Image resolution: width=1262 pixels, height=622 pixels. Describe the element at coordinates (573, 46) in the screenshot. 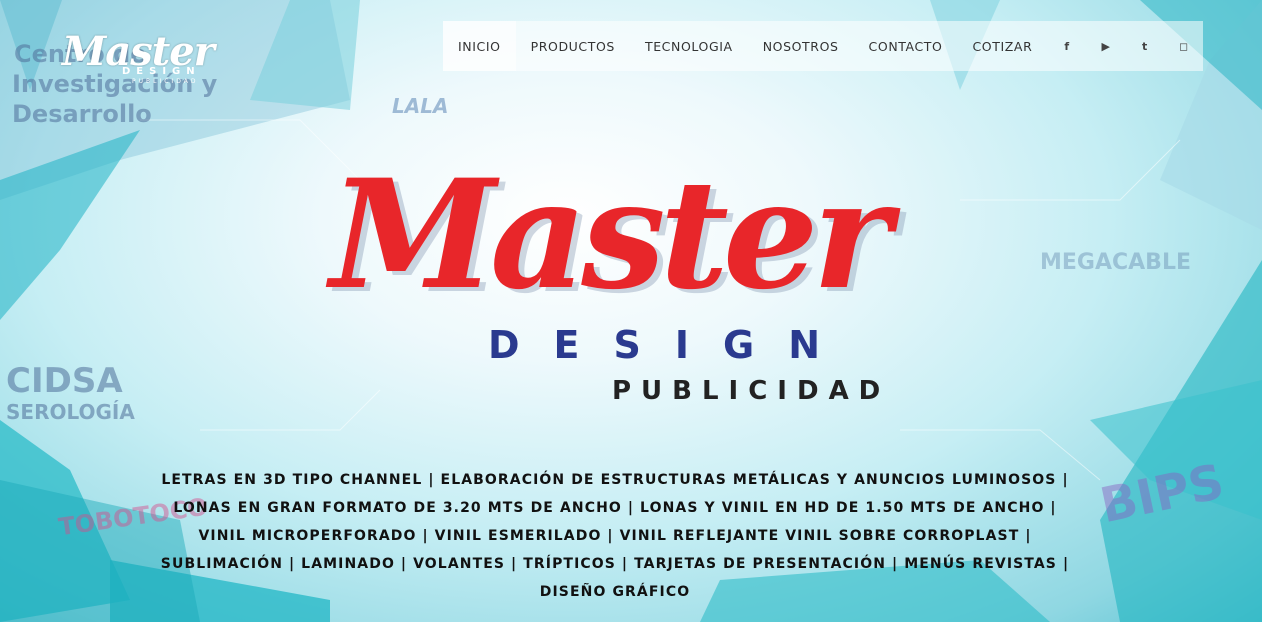

I see `nav-item-productos: PRODUCTOS` at that location.